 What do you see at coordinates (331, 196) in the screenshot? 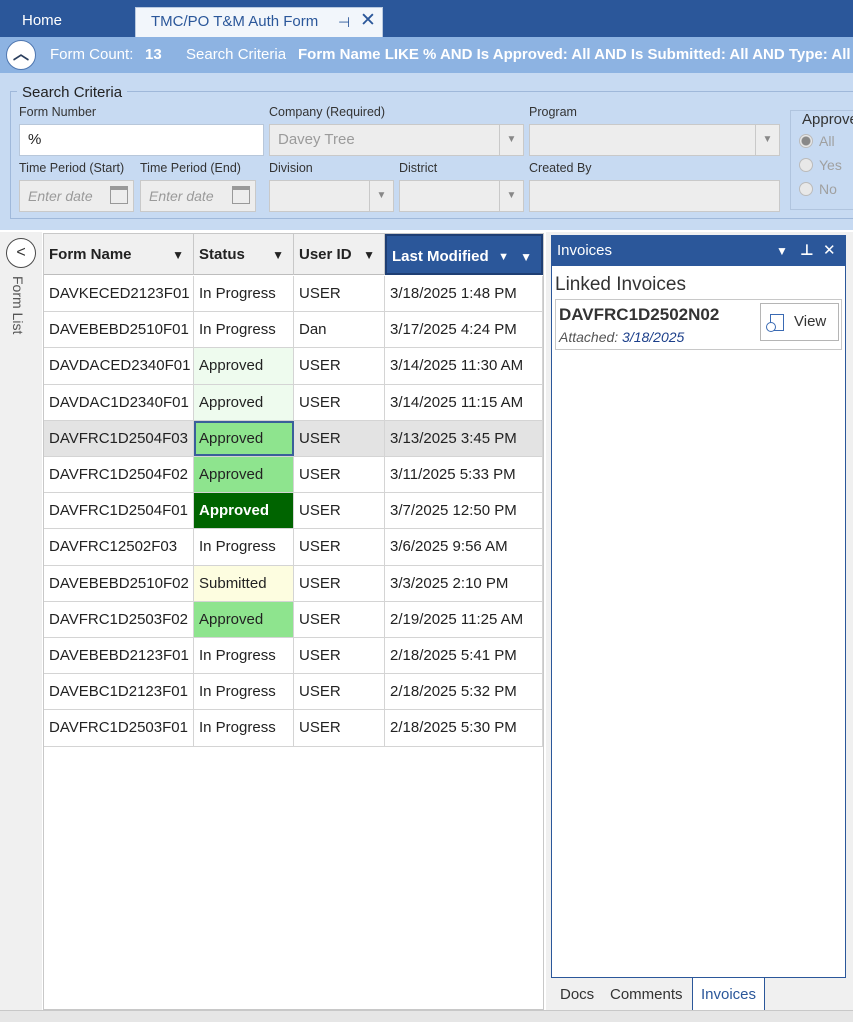
I see `division-select: ▼` at bounding box center [331, 196].